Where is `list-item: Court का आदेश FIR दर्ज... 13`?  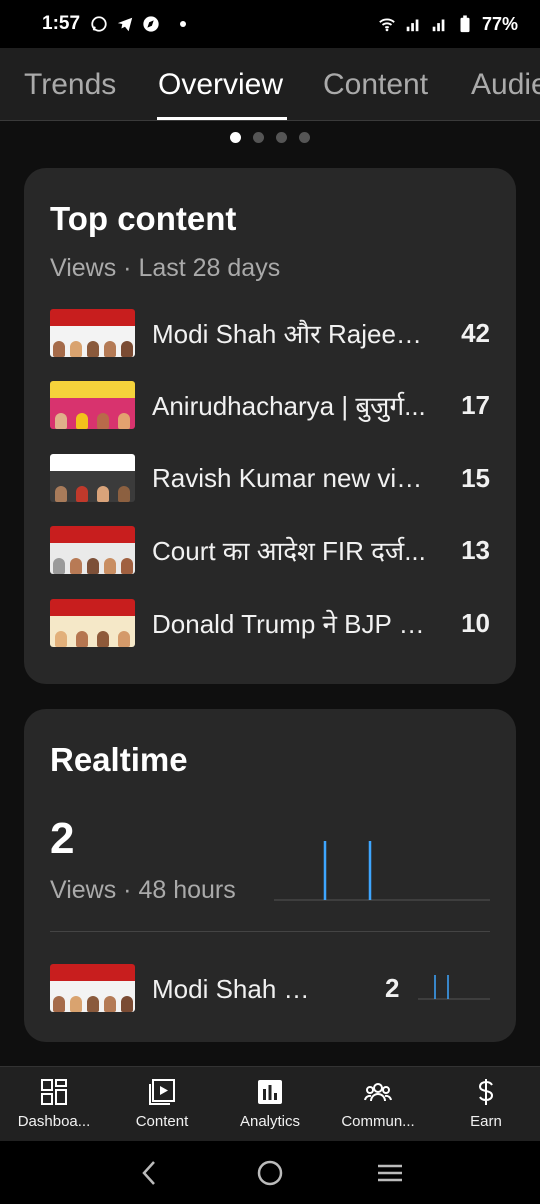
list-item: Court का आदेश FIR दर्ज... 13 is located at coordinates (270, 550).